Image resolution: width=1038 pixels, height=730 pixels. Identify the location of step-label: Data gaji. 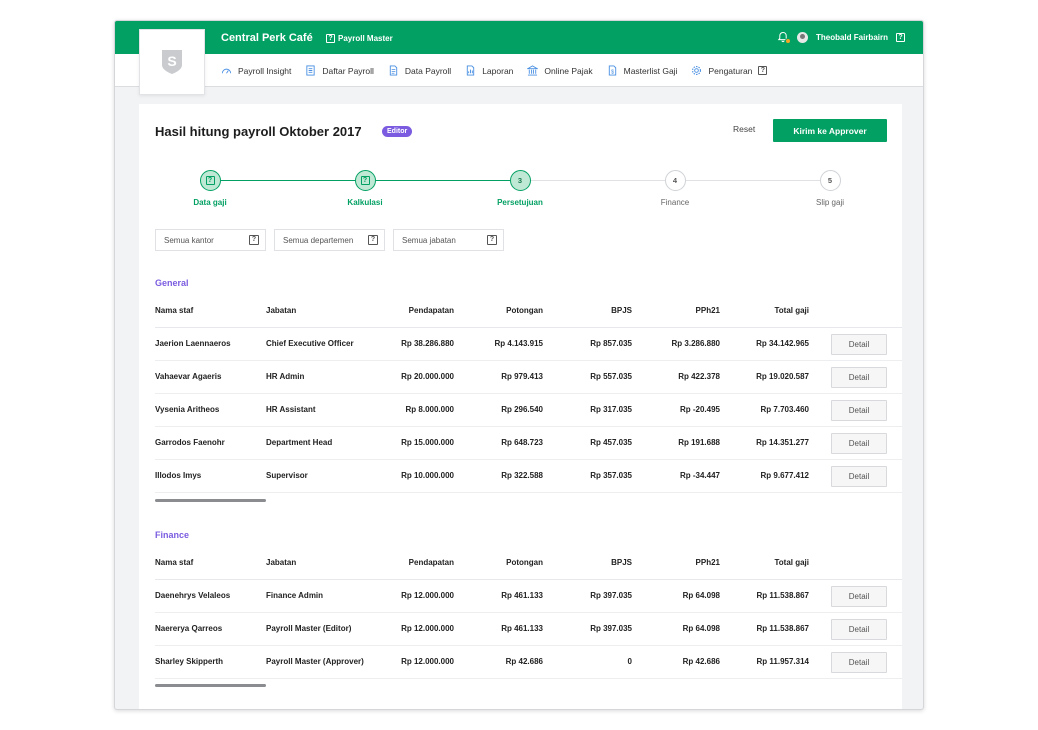
(210, 202).